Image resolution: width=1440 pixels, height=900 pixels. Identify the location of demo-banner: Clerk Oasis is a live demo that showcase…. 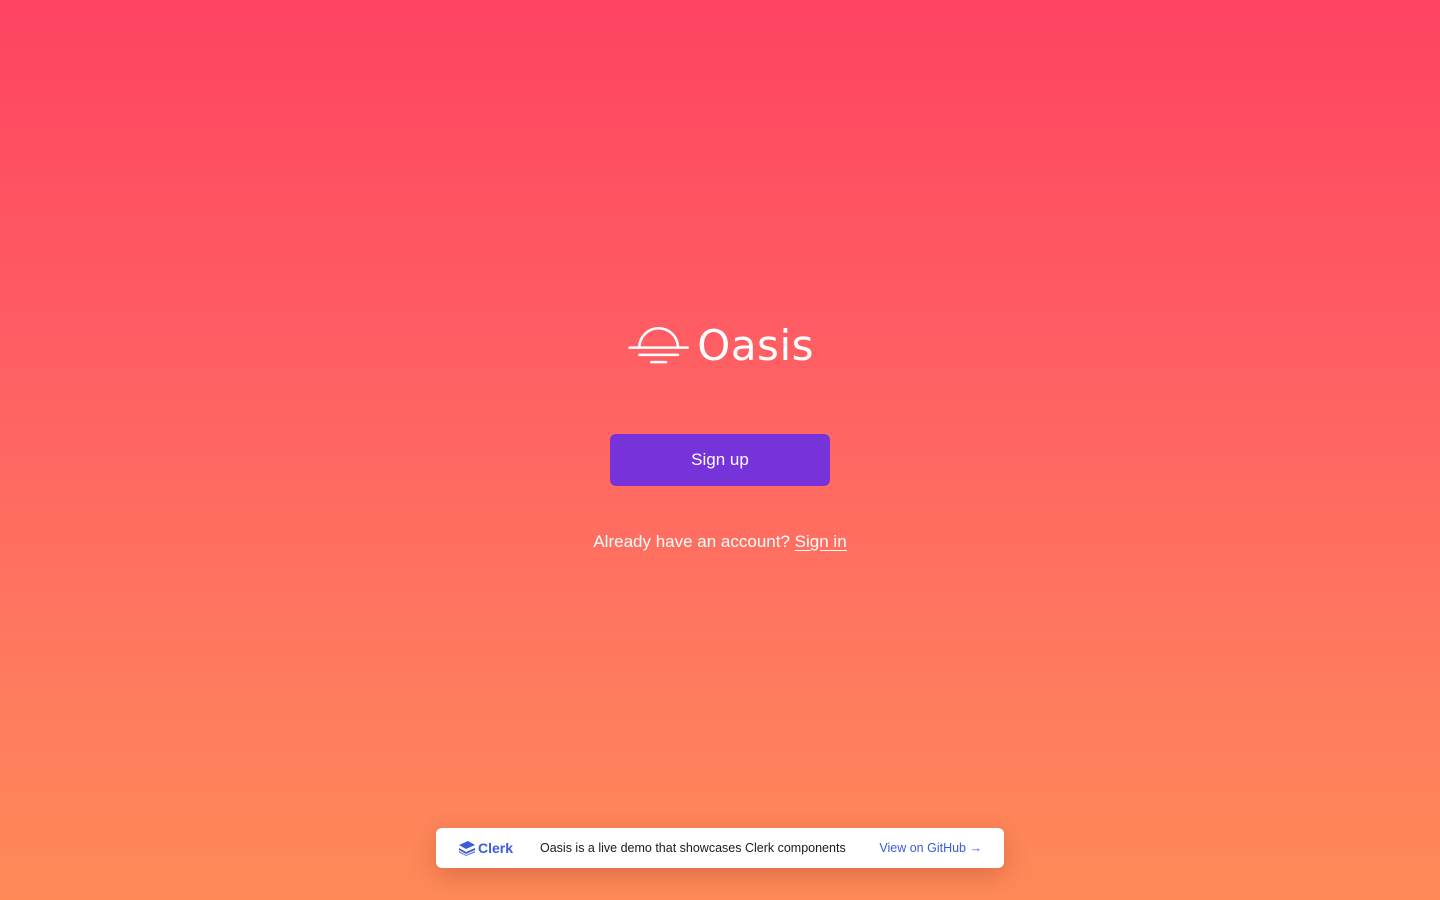
(720, 848).